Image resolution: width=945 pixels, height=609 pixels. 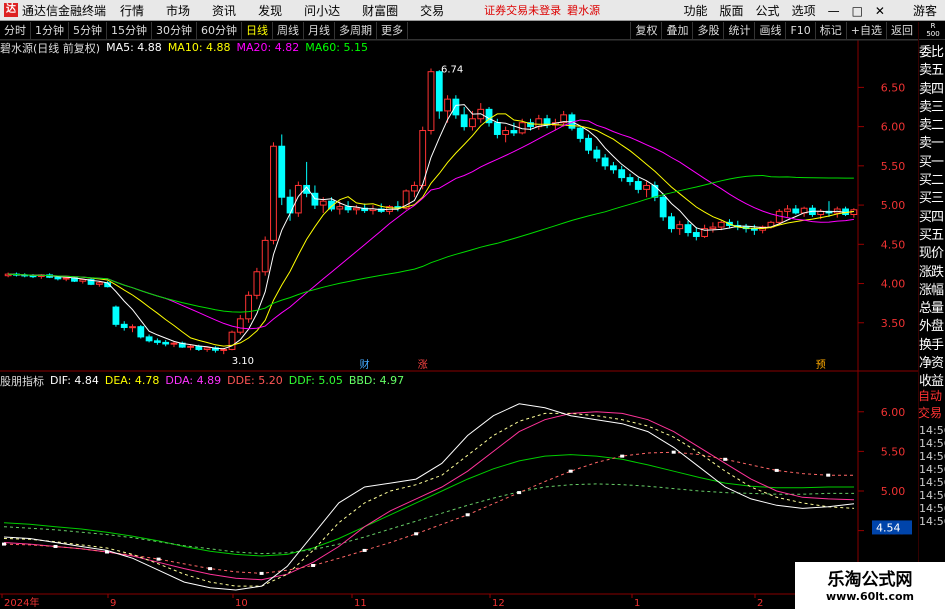 I want to click on quote-label: 净资, so click(x=931, y=364).